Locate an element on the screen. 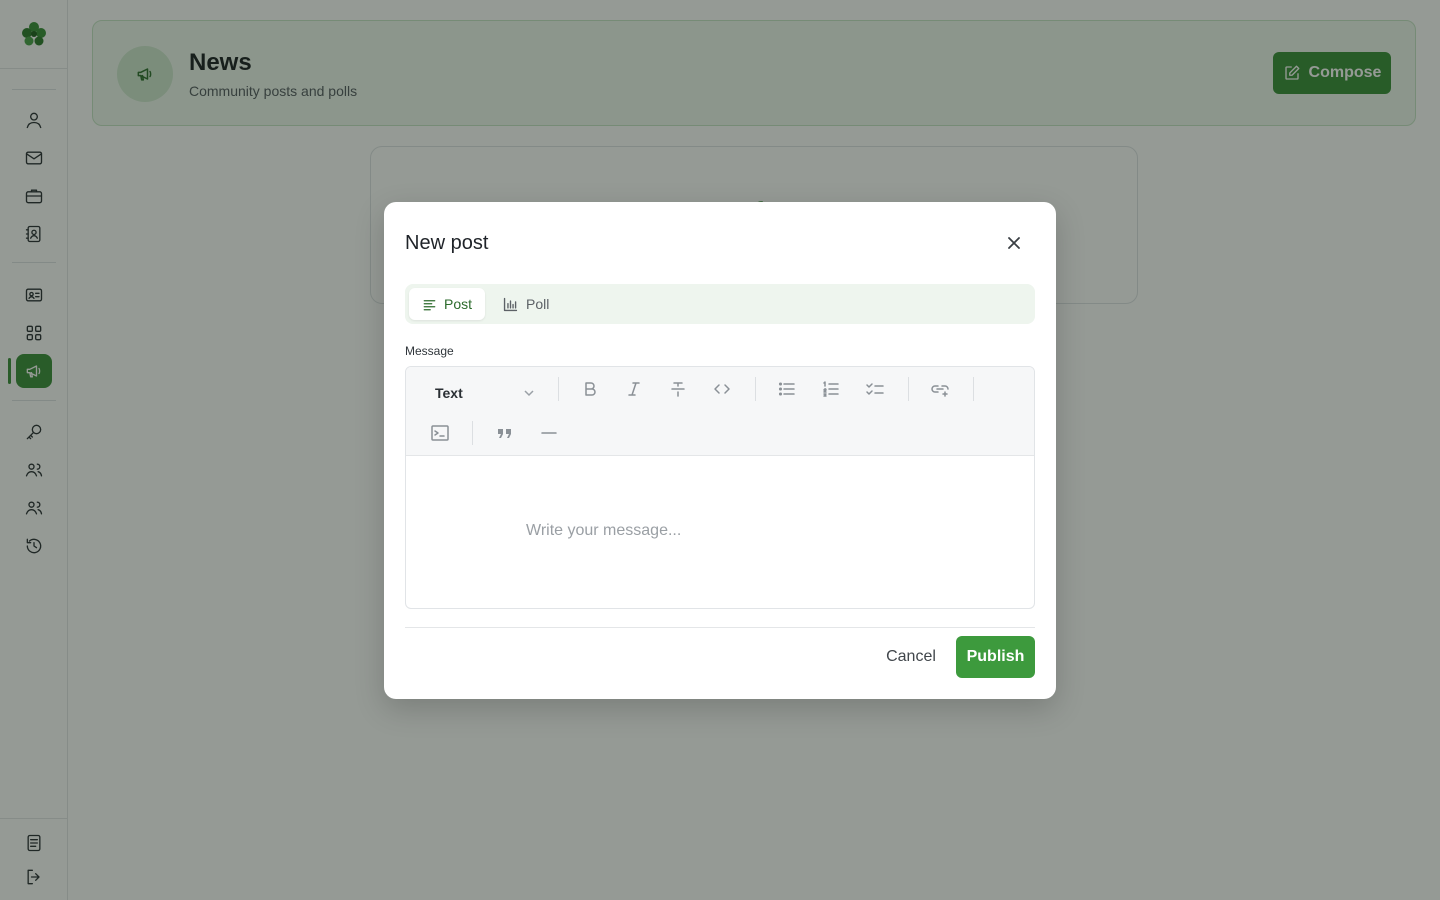 Image resolution: width=1440 pixels, height=900 pixels. link-button is located at coordinates (940, 389).